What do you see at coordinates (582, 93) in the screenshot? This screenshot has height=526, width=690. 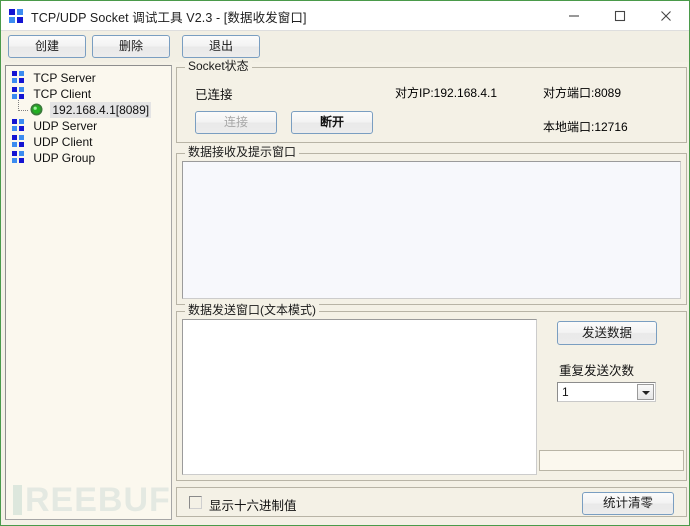 I see `peer-port-text: 对方端口:8089` at bounding box center [582, 93].